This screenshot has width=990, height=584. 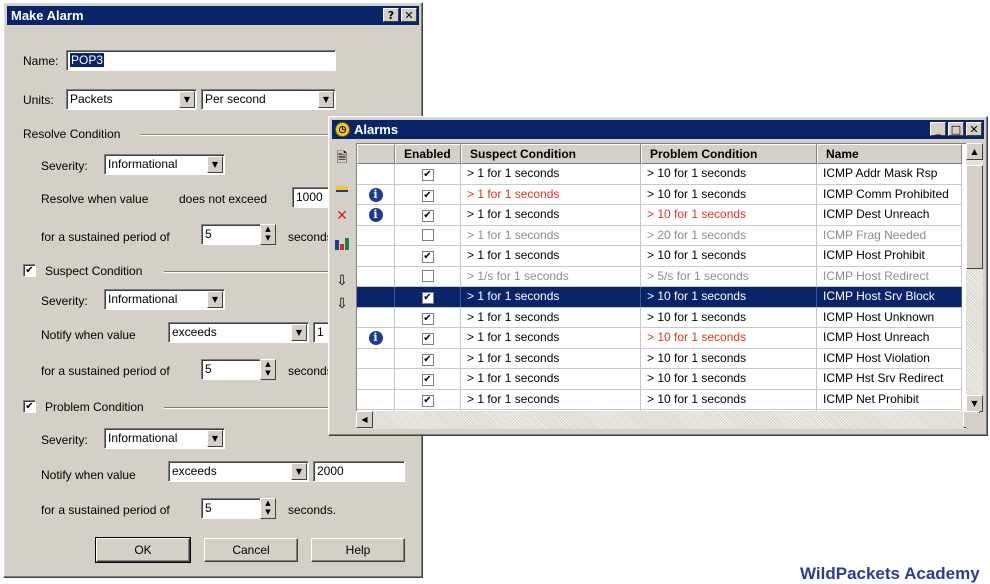 What do you see at coordinates (658, 129) in the screenshot?
I see `alarms-titlebar: ◷ Alarms _ □ ✕` at bounding box center [658, 129].